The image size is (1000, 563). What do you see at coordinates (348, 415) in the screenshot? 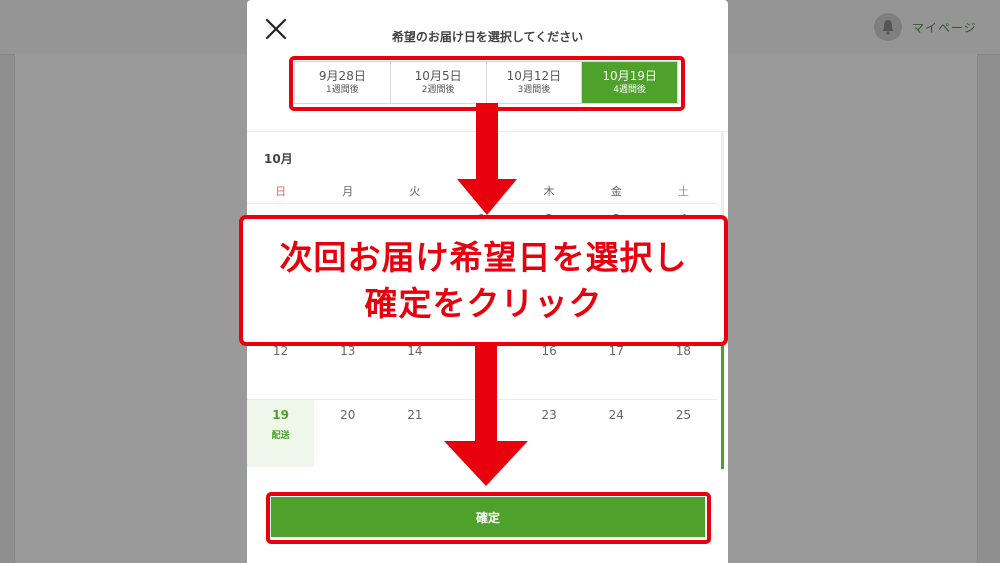
I see `calendar-day: 20` at bounding box center [348, 415].